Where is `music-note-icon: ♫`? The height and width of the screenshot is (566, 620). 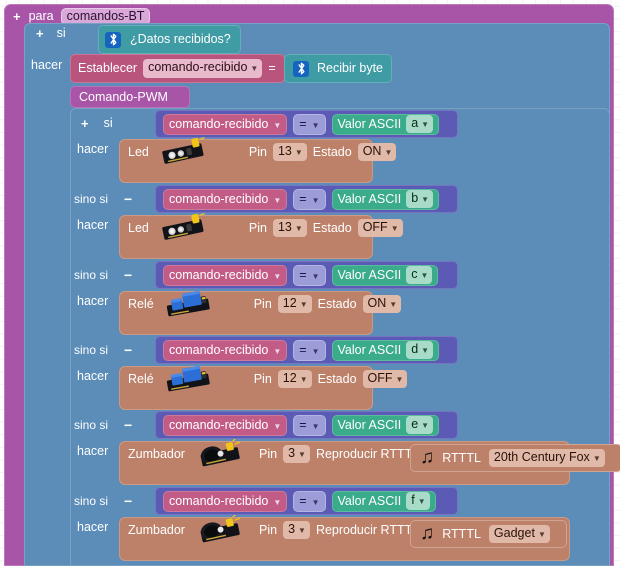
music-note-icon: ♫ is located at coordinates (427, 533).